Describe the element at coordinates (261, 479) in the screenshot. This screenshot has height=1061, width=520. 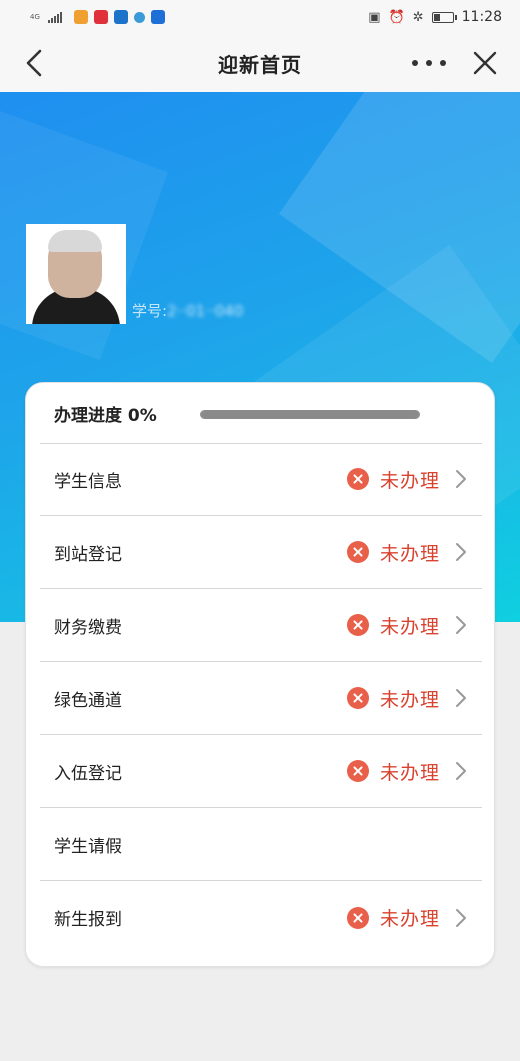
I see `task-row-student-info: 学生信息 未办理` at that location.